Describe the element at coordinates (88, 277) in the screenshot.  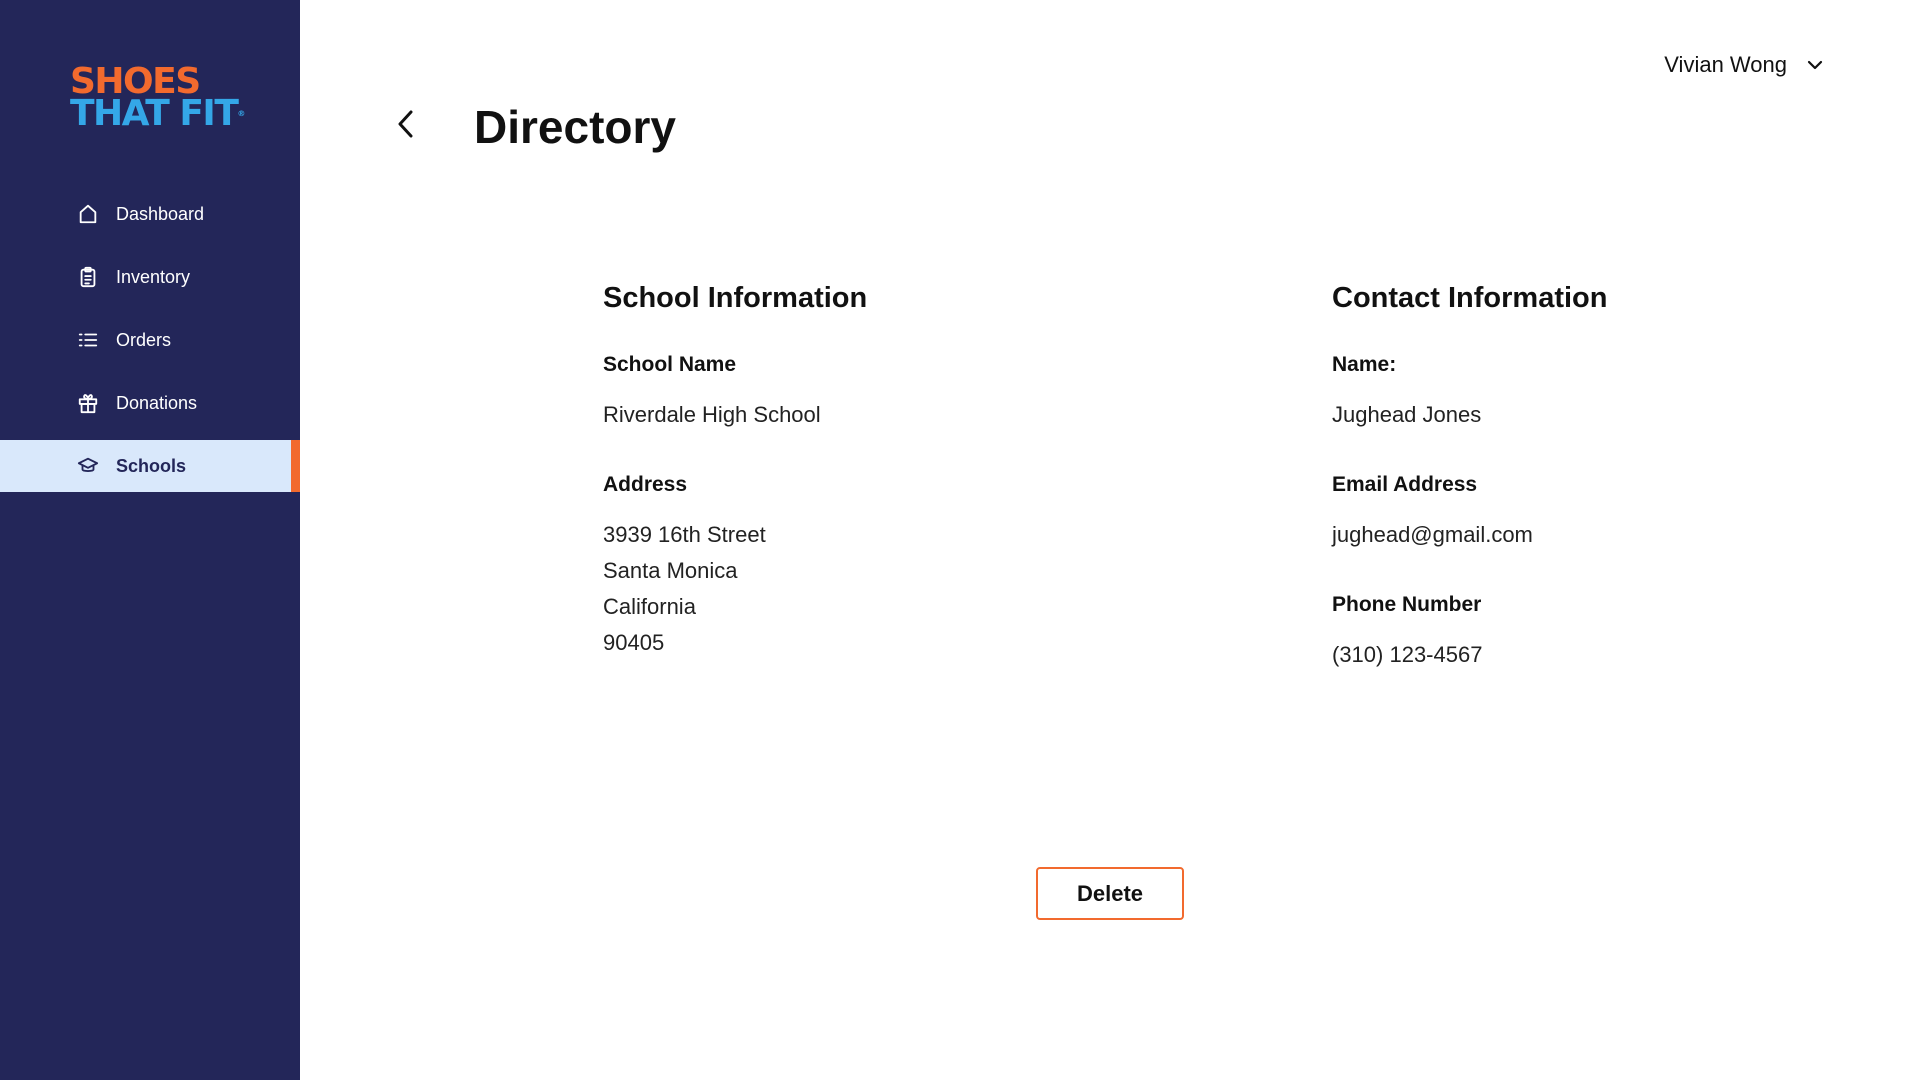
I see `clipboard-icon` at that location.